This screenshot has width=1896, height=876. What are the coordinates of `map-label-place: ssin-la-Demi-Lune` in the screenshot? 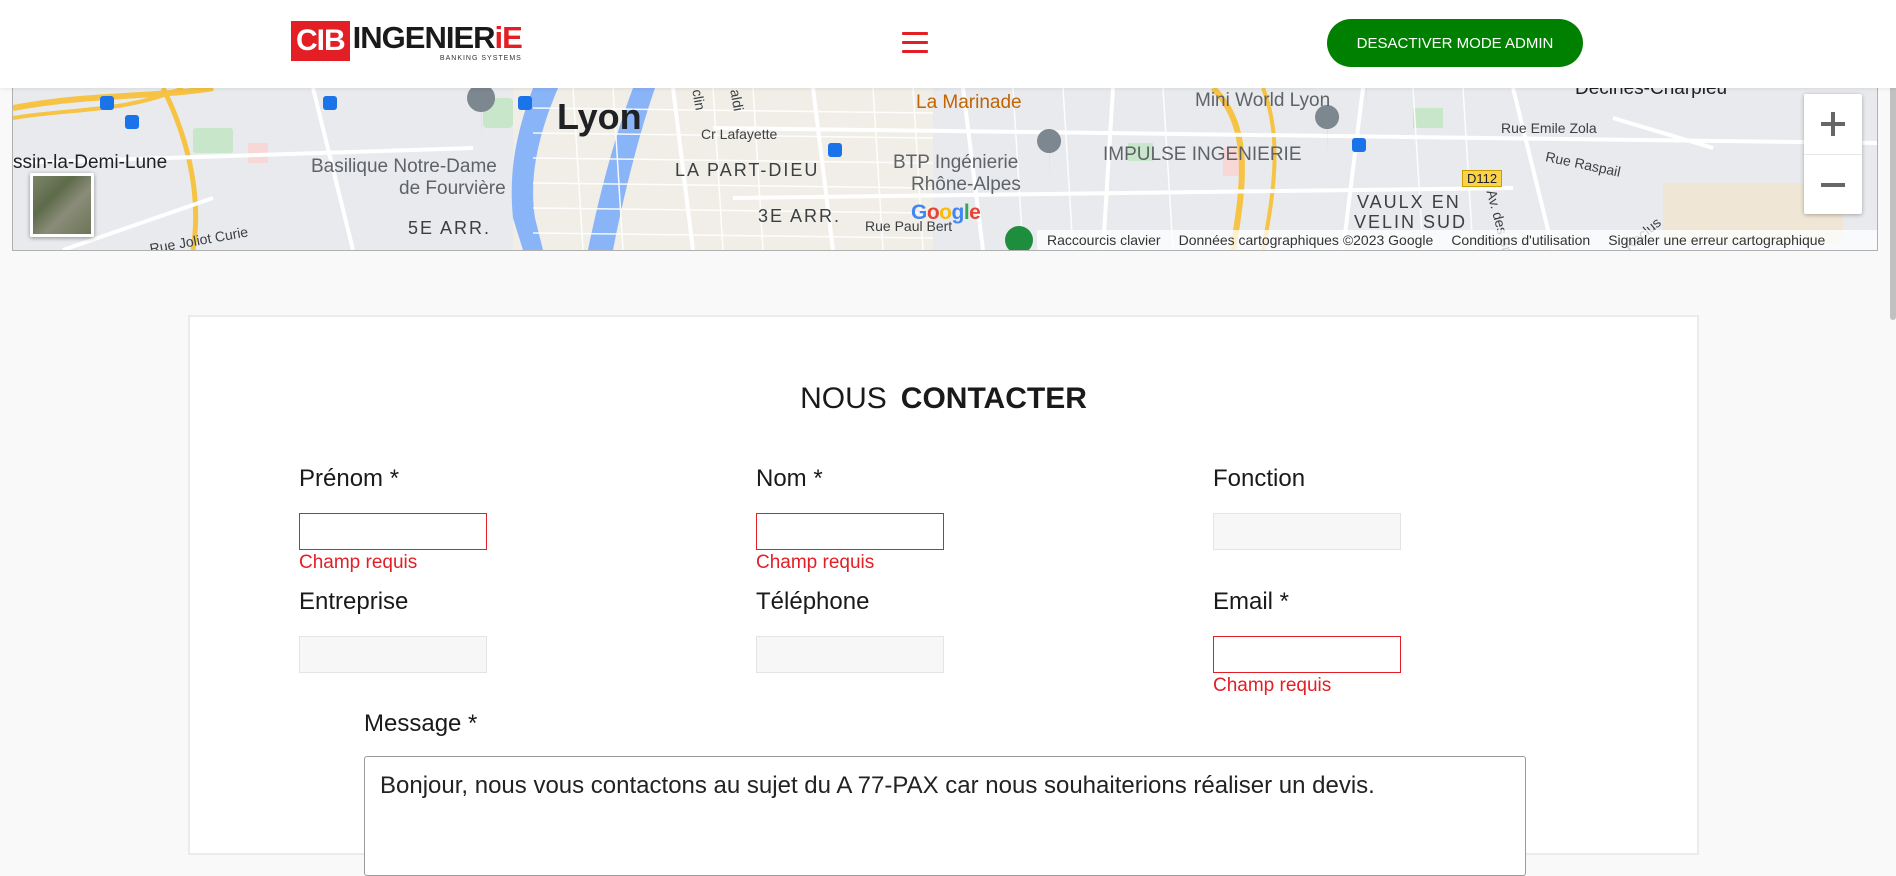 It's located at (90, 162).